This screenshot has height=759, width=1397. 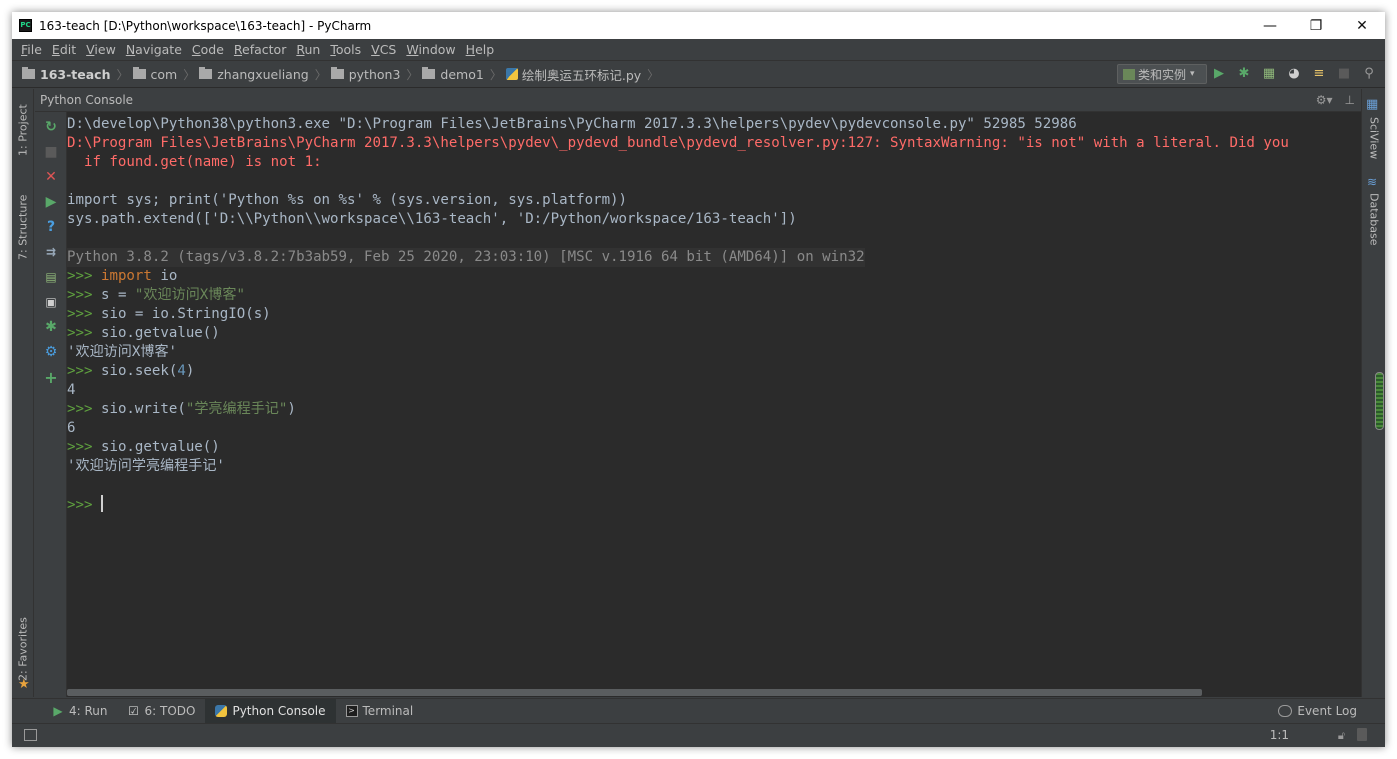 I want to click on run-configuration-label: 类和实例, so click(x=1162, y=74).